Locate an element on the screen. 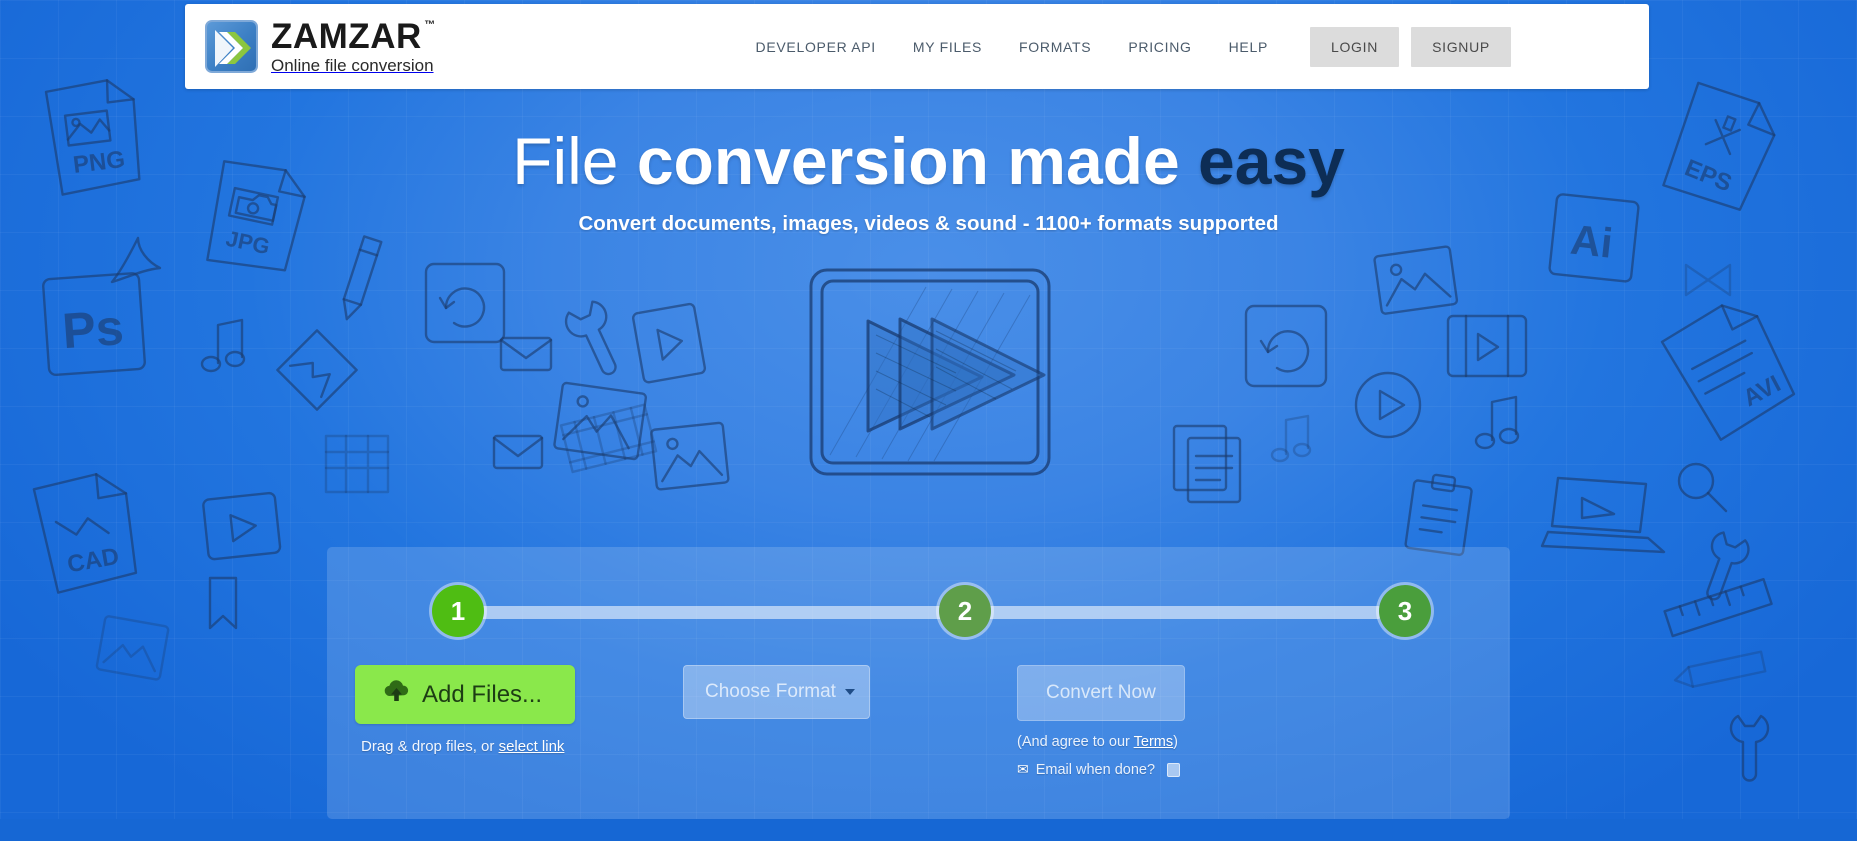 This screenshot has height=841, width=1857. choose-format-label: Choose Format is located at coordinates (770, 691).